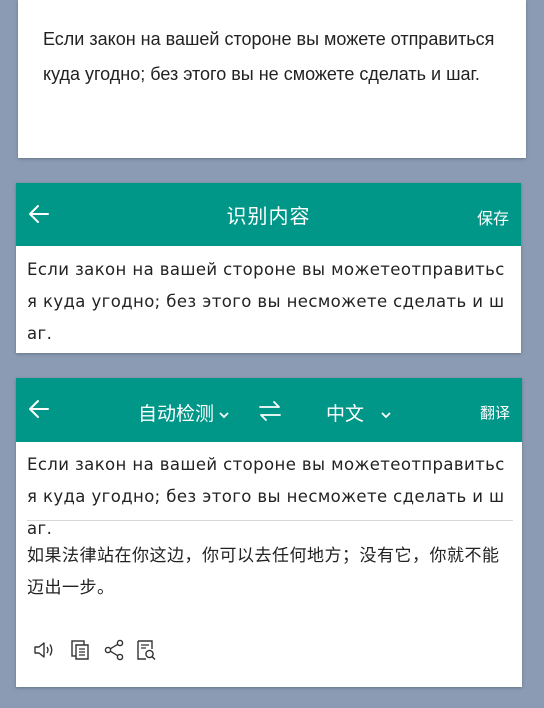 Image resolution: width=544 pixels, height=708 pixels. I want to click on source-language-select: 自动检测, so click(184, 412).